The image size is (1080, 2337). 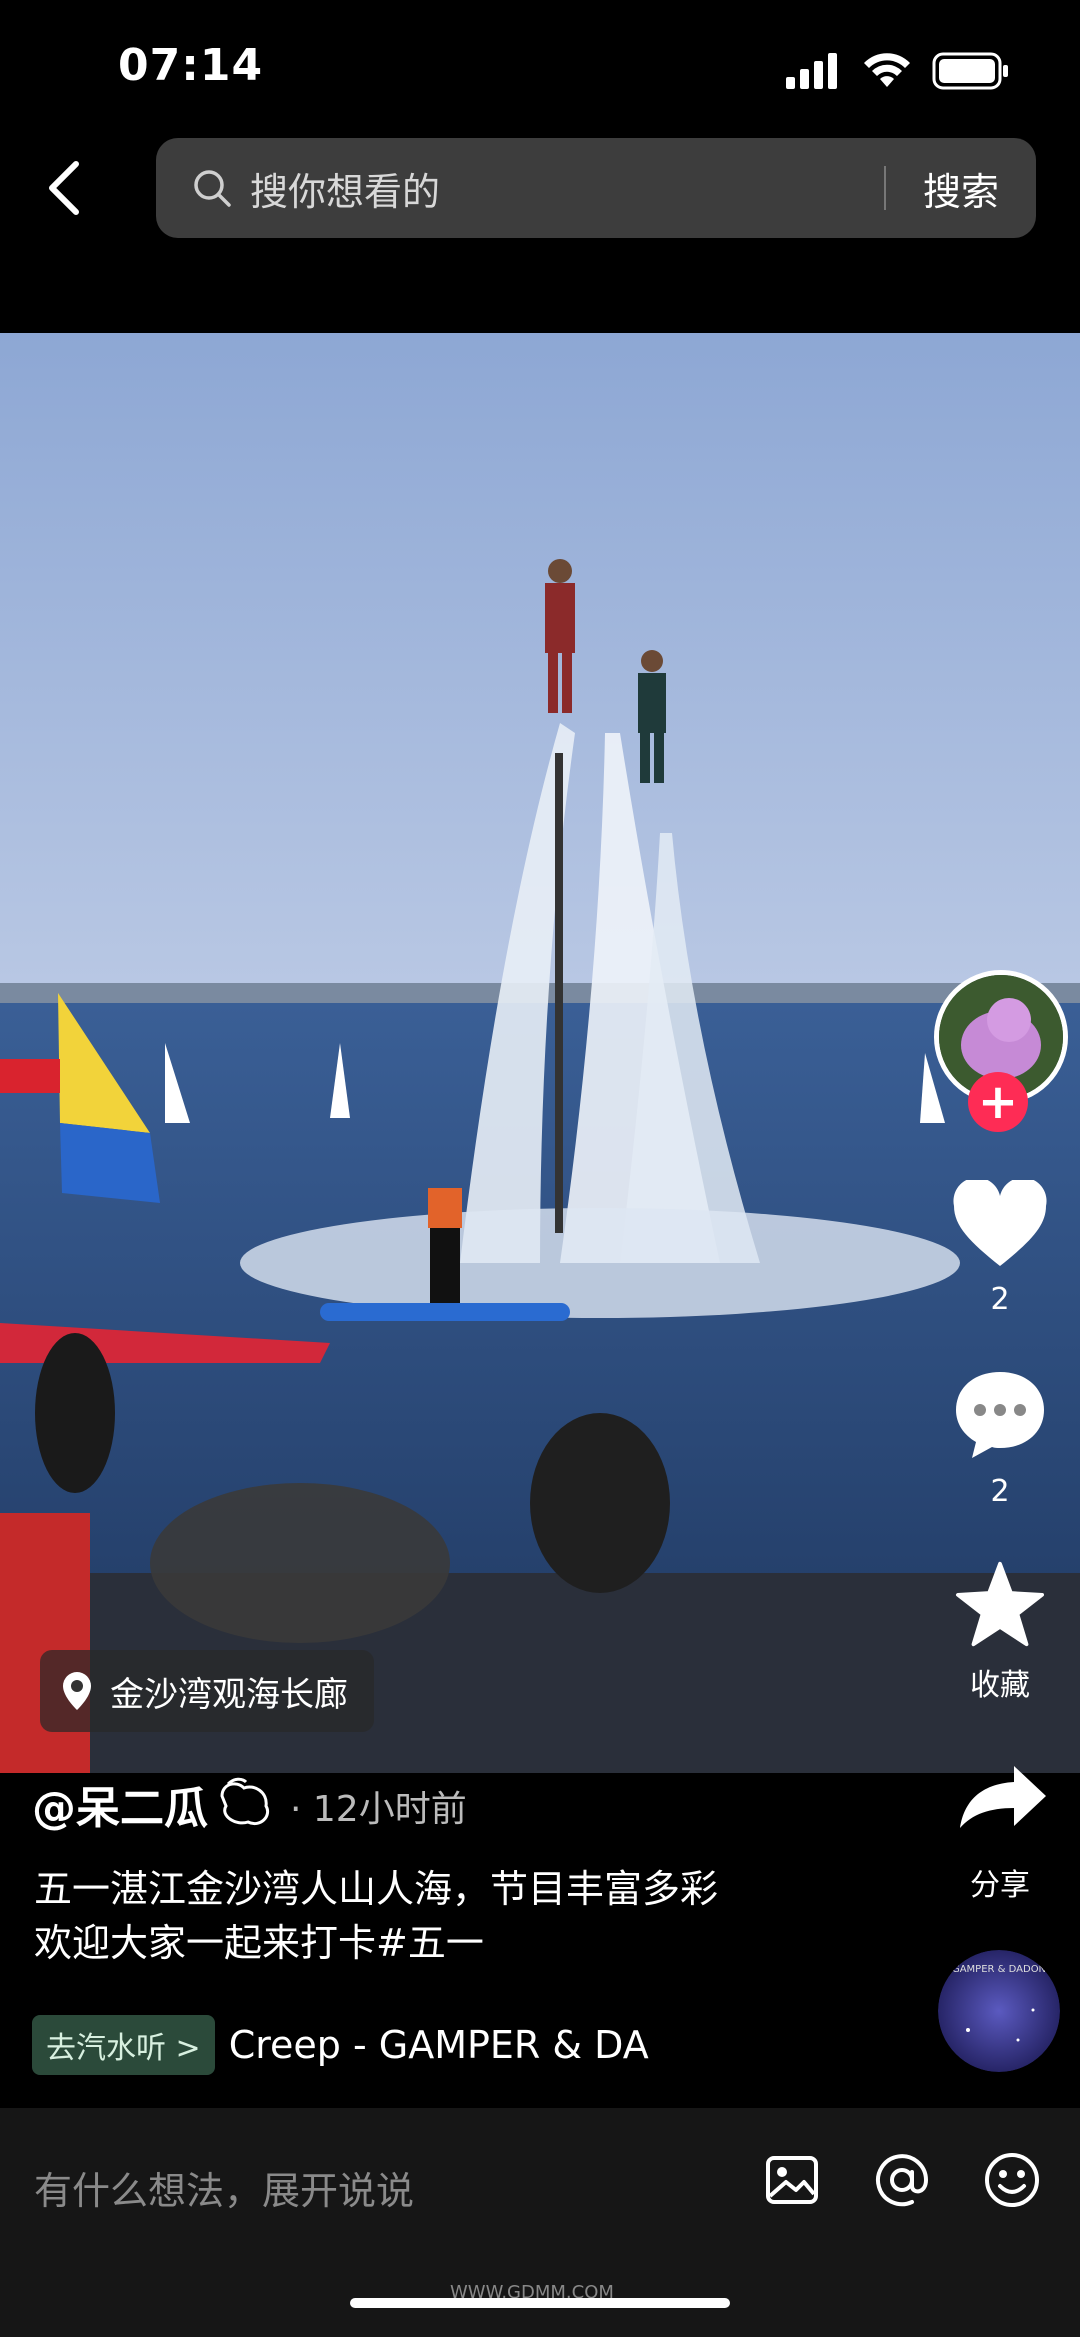 What do you see at coordinates (1000, 1491) in the screenshot?
I see `comment-count: 2` at bounding box center [1000, 1491].